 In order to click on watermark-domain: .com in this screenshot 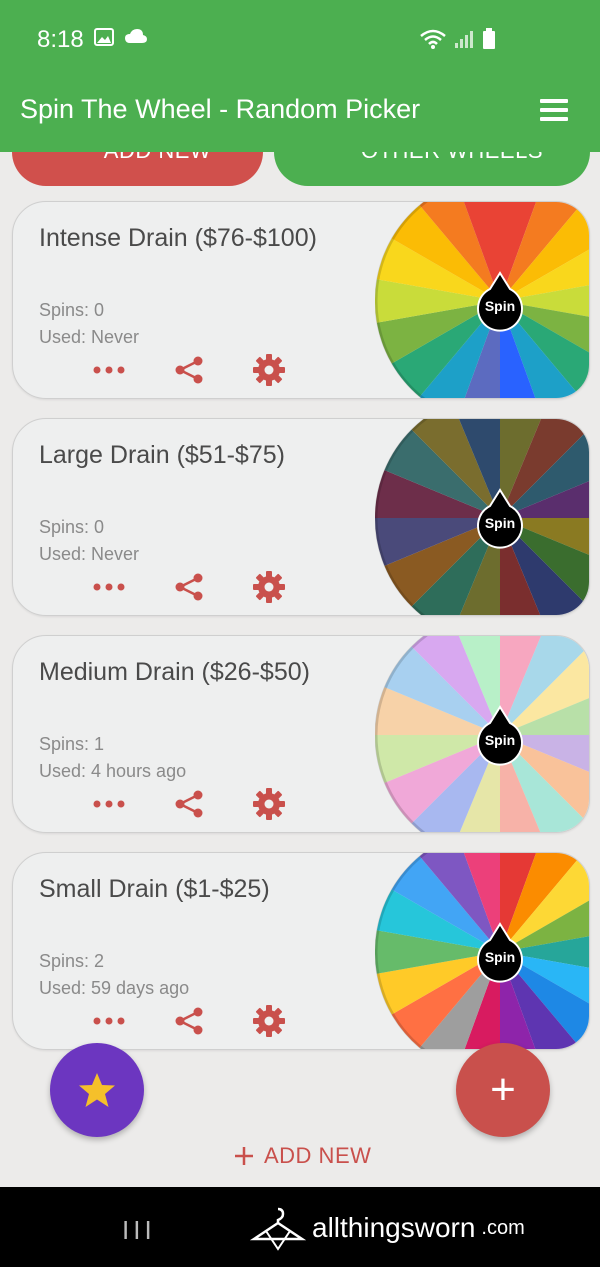, I will do `click(503, 1227)`.